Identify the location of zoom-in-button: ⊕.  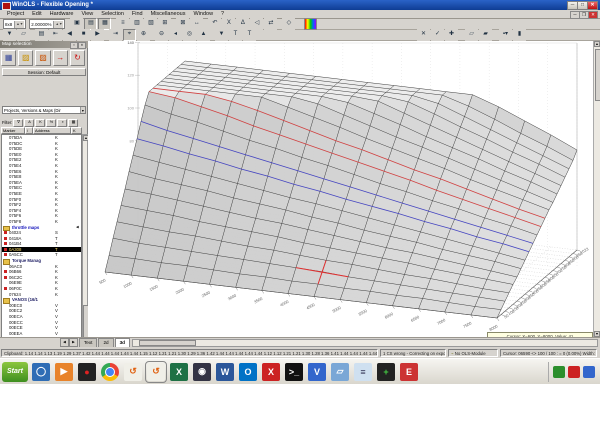
(143, 35).